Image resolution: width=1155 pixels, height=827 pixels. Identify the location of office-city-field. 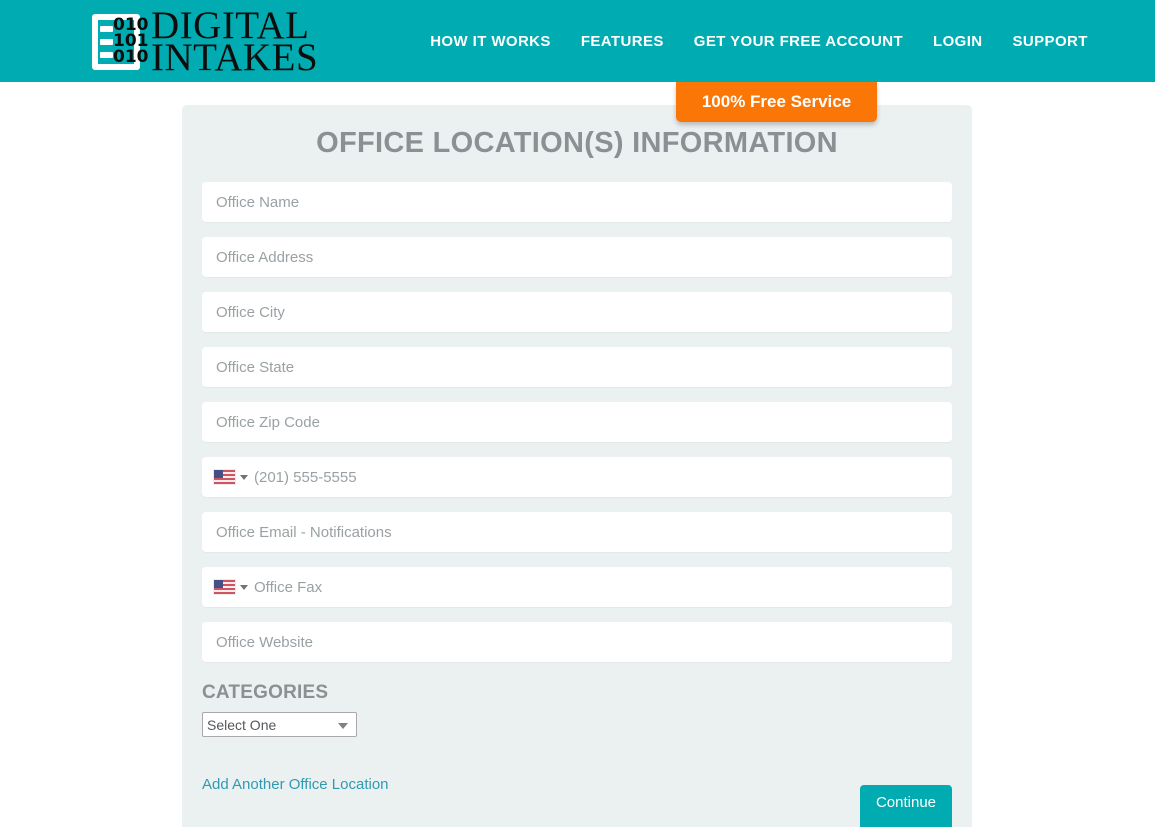
(577, 312).